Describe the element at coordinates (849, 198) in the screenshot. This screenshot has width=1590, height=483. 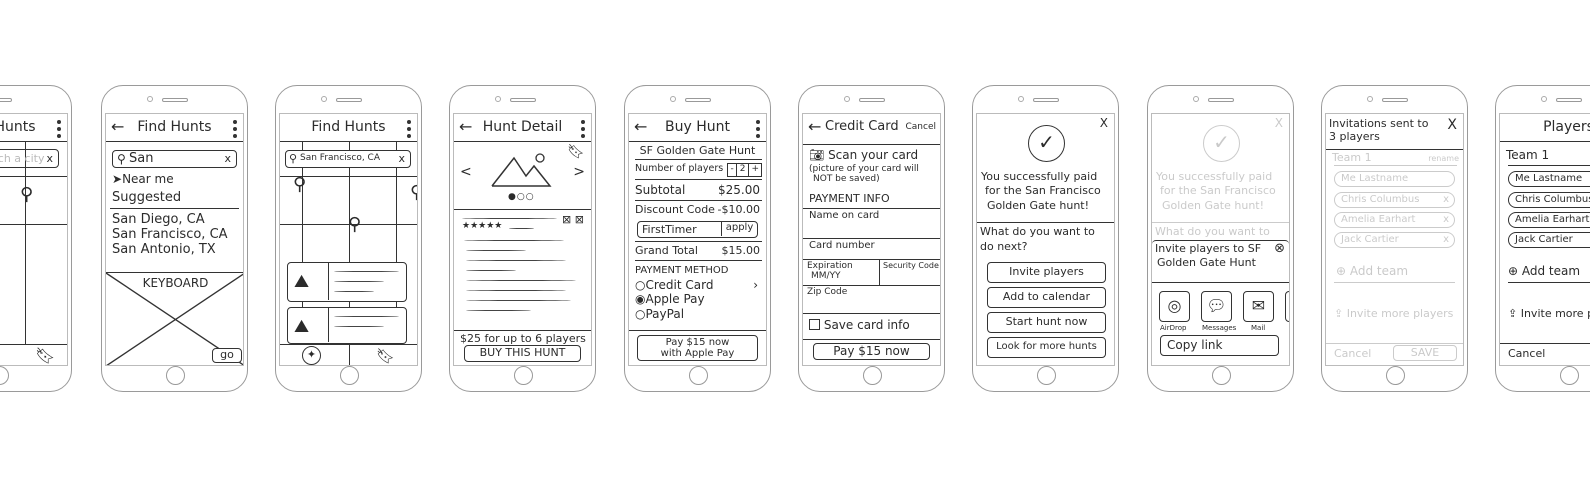
I see `payment-info-heading: PAYMENT INFO` at that location.